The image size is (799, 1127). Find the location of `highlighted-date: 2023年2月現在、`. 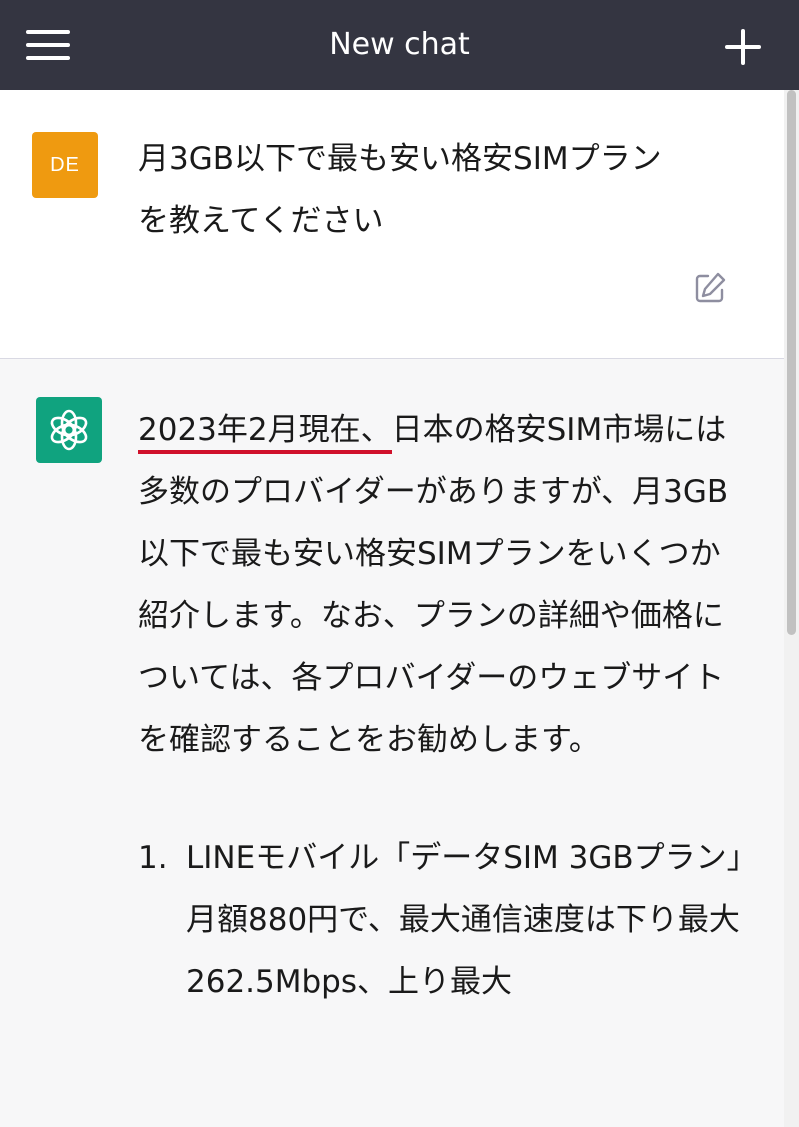

highlighted-date: 2023年2月現在、 is located at coordinates (265, 433).